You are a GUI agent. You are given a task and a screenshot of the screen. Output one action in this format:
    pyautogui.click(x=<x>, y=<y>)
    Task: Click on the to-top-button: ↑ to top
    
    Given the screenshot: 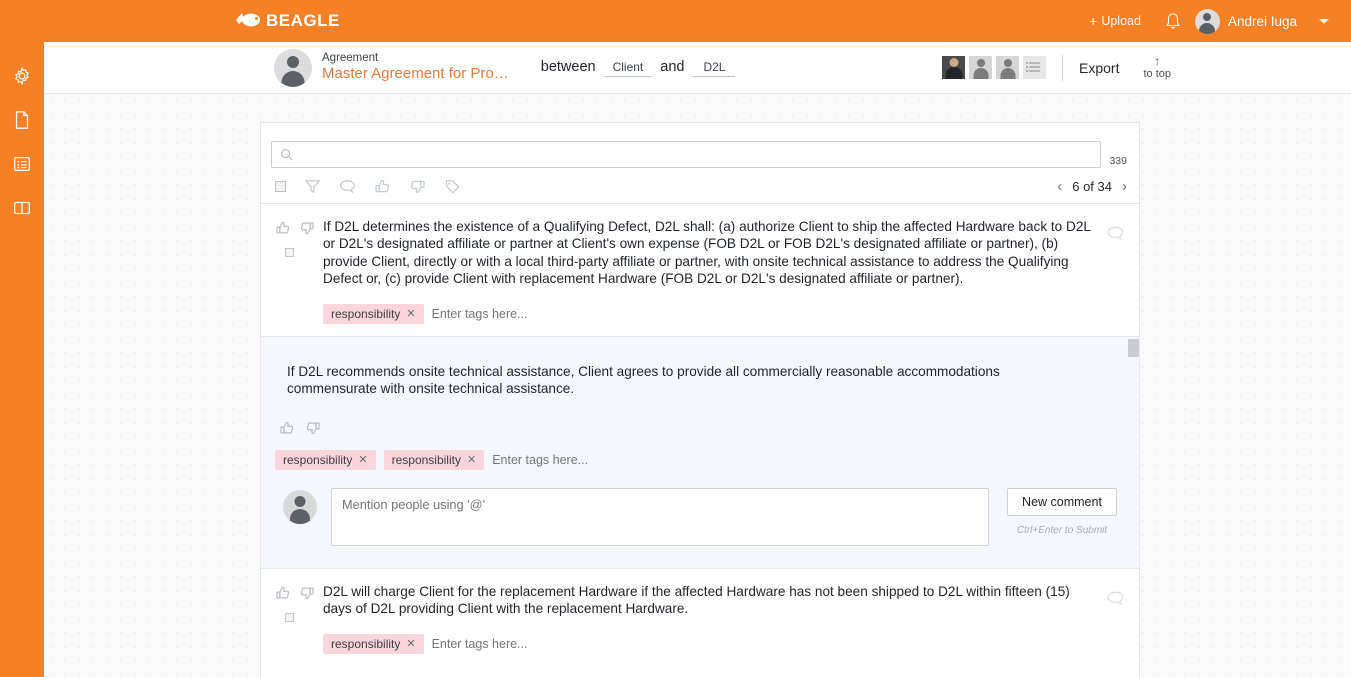 What is the action you would take?
    pyautogui.click(x=1157, y=67)
    